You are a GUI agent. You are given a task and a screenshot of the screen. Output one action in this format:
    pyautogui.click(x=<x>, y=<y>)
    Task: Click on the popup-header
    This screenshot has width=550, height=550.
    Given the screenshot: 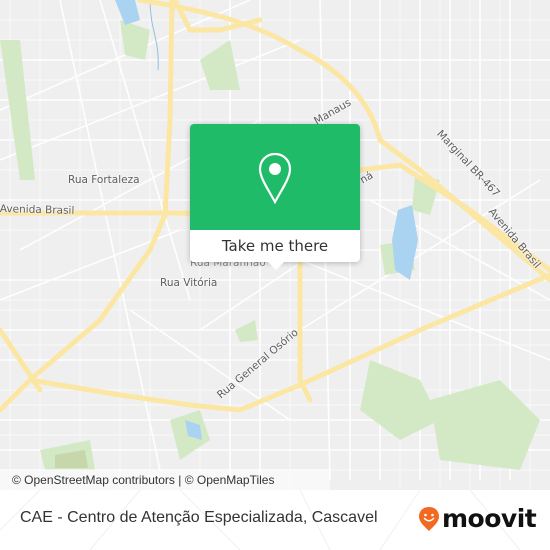 What is the action you would take?
    pyautogui.click(x=275, y=177)
    